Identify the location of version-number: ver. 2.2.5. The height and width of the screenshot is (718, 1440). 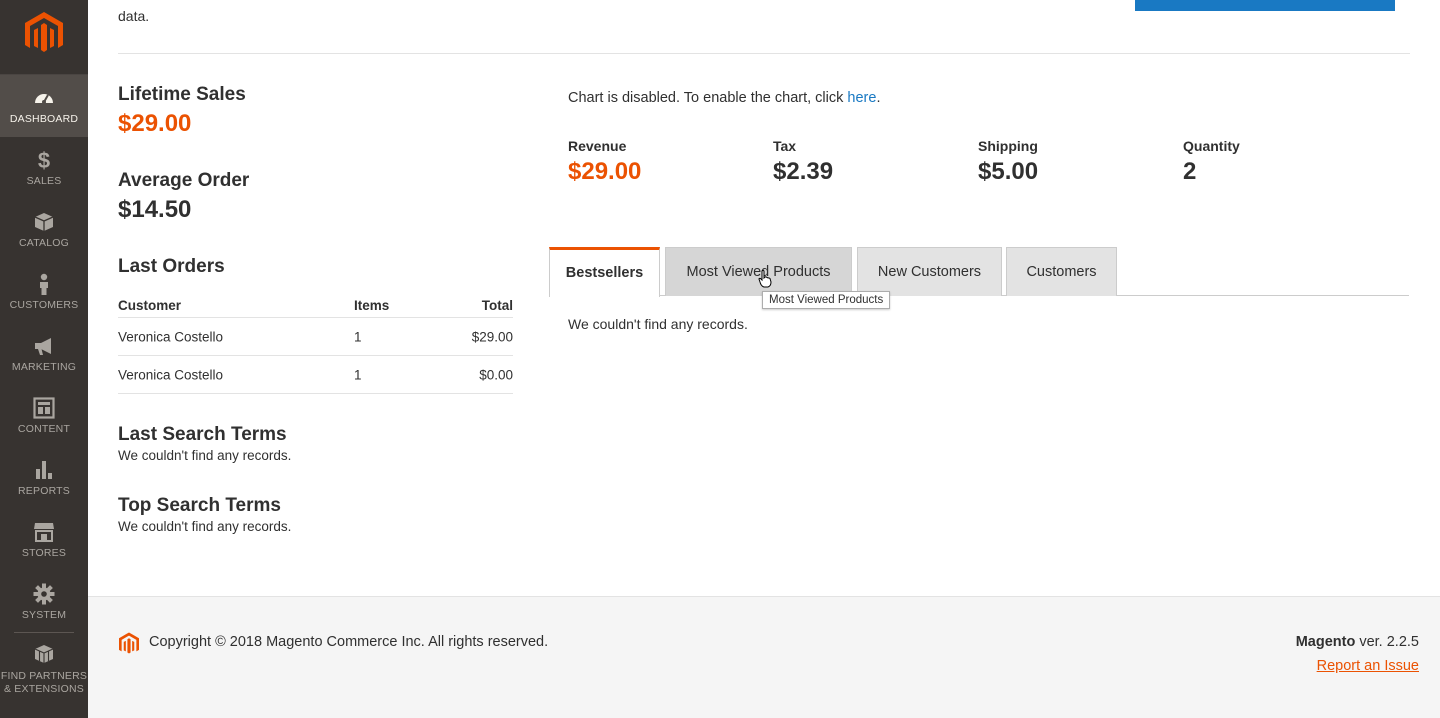
(1387, 642).